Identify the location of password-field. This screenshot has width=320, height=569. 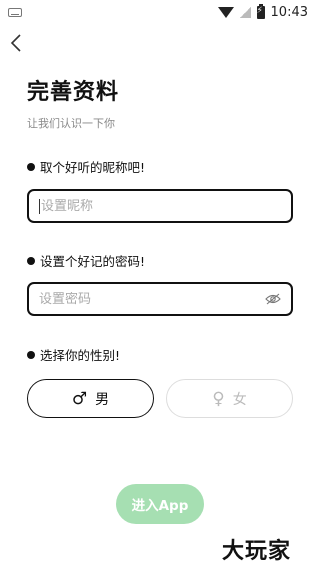
(160, 299).